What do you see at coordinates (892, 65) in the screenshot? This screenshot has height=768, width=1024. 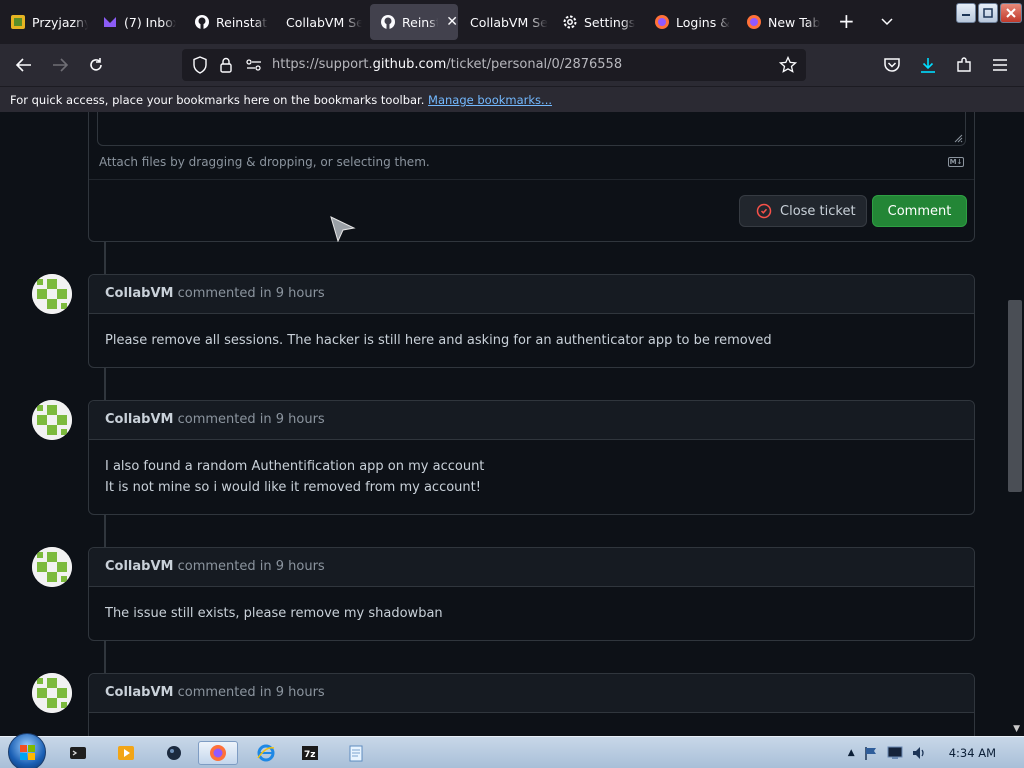 I see `pocket-icon` at bounding box center [892, 65].